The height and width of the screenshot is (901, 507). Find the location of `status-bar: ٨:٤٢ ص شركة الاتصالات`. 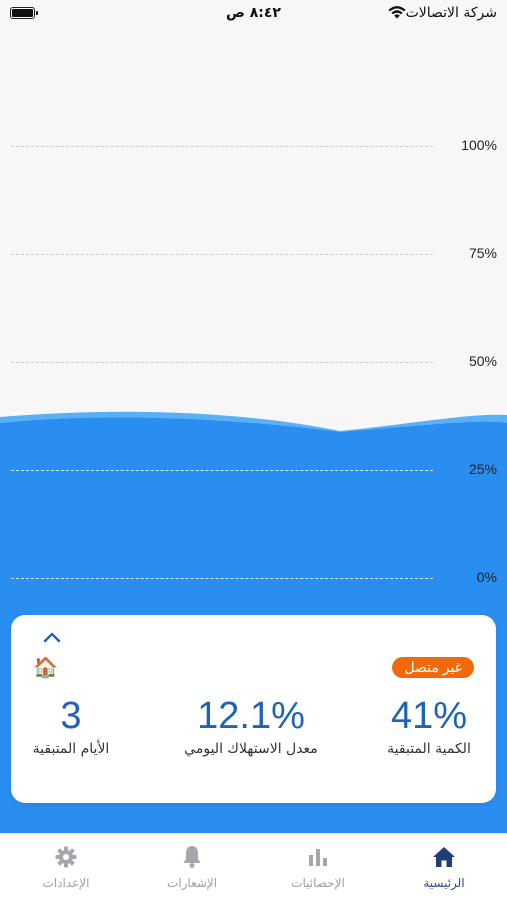

status-bar: ٨:٤٢ ص شركة الاتصالات is located at coordinates (253, 14).